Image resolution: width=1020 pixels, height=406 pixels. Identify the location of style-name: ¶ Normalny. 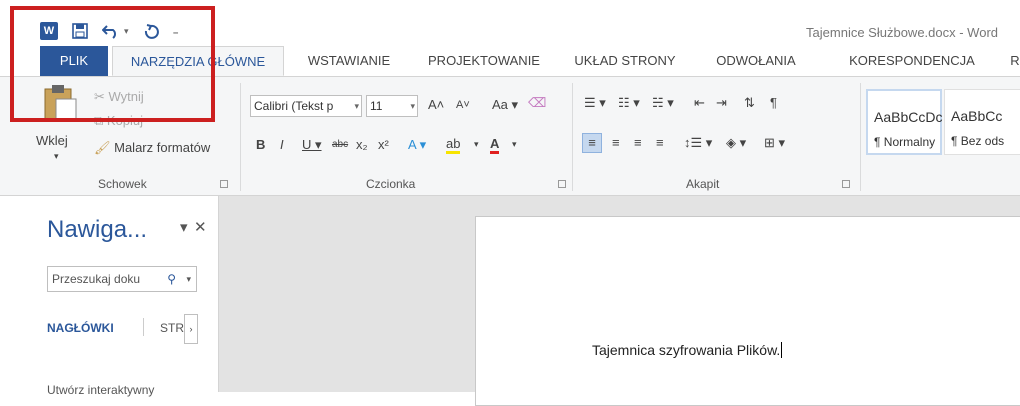
(905, 142).